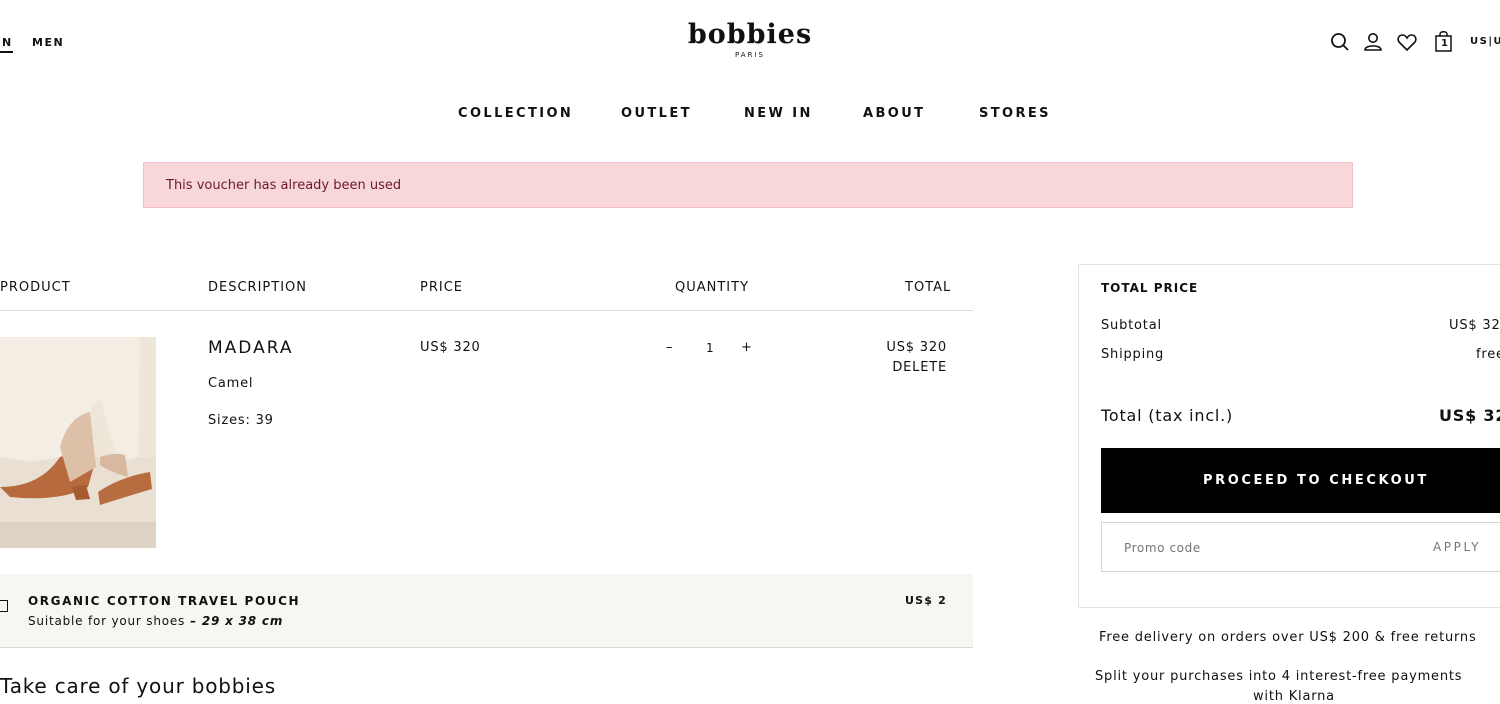 The width and height of the screenshot is (1500, 704). Describe the element at coordinates (441, 287) in the screenshot. I see `col-price: PRICE` at that location.